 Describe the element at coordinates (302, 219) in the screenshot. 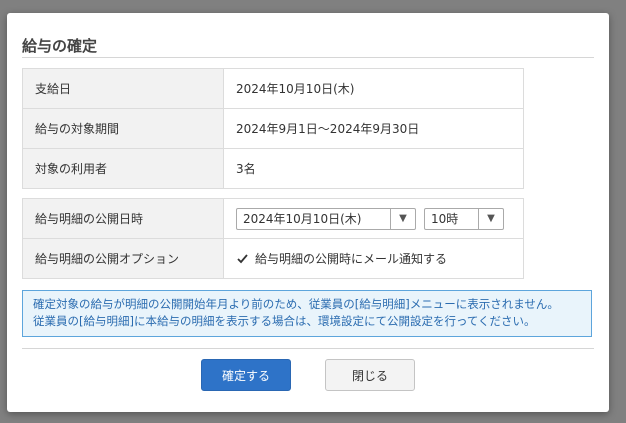

I see `publish-date-value: 2024年10月10日(木)` at that location.